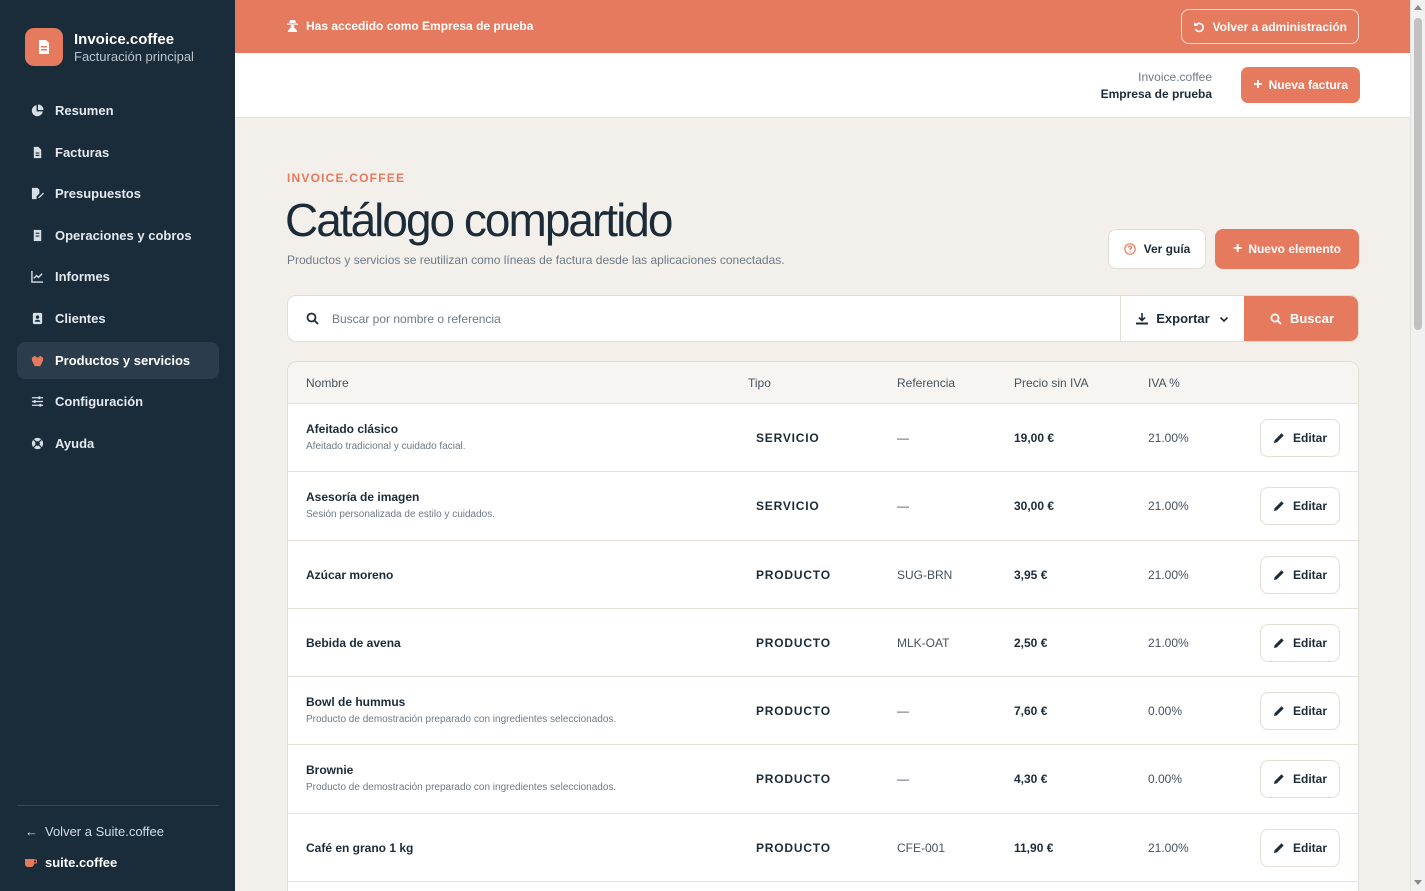  I want to click on column-header-name: Nombre, so click(327, 383).